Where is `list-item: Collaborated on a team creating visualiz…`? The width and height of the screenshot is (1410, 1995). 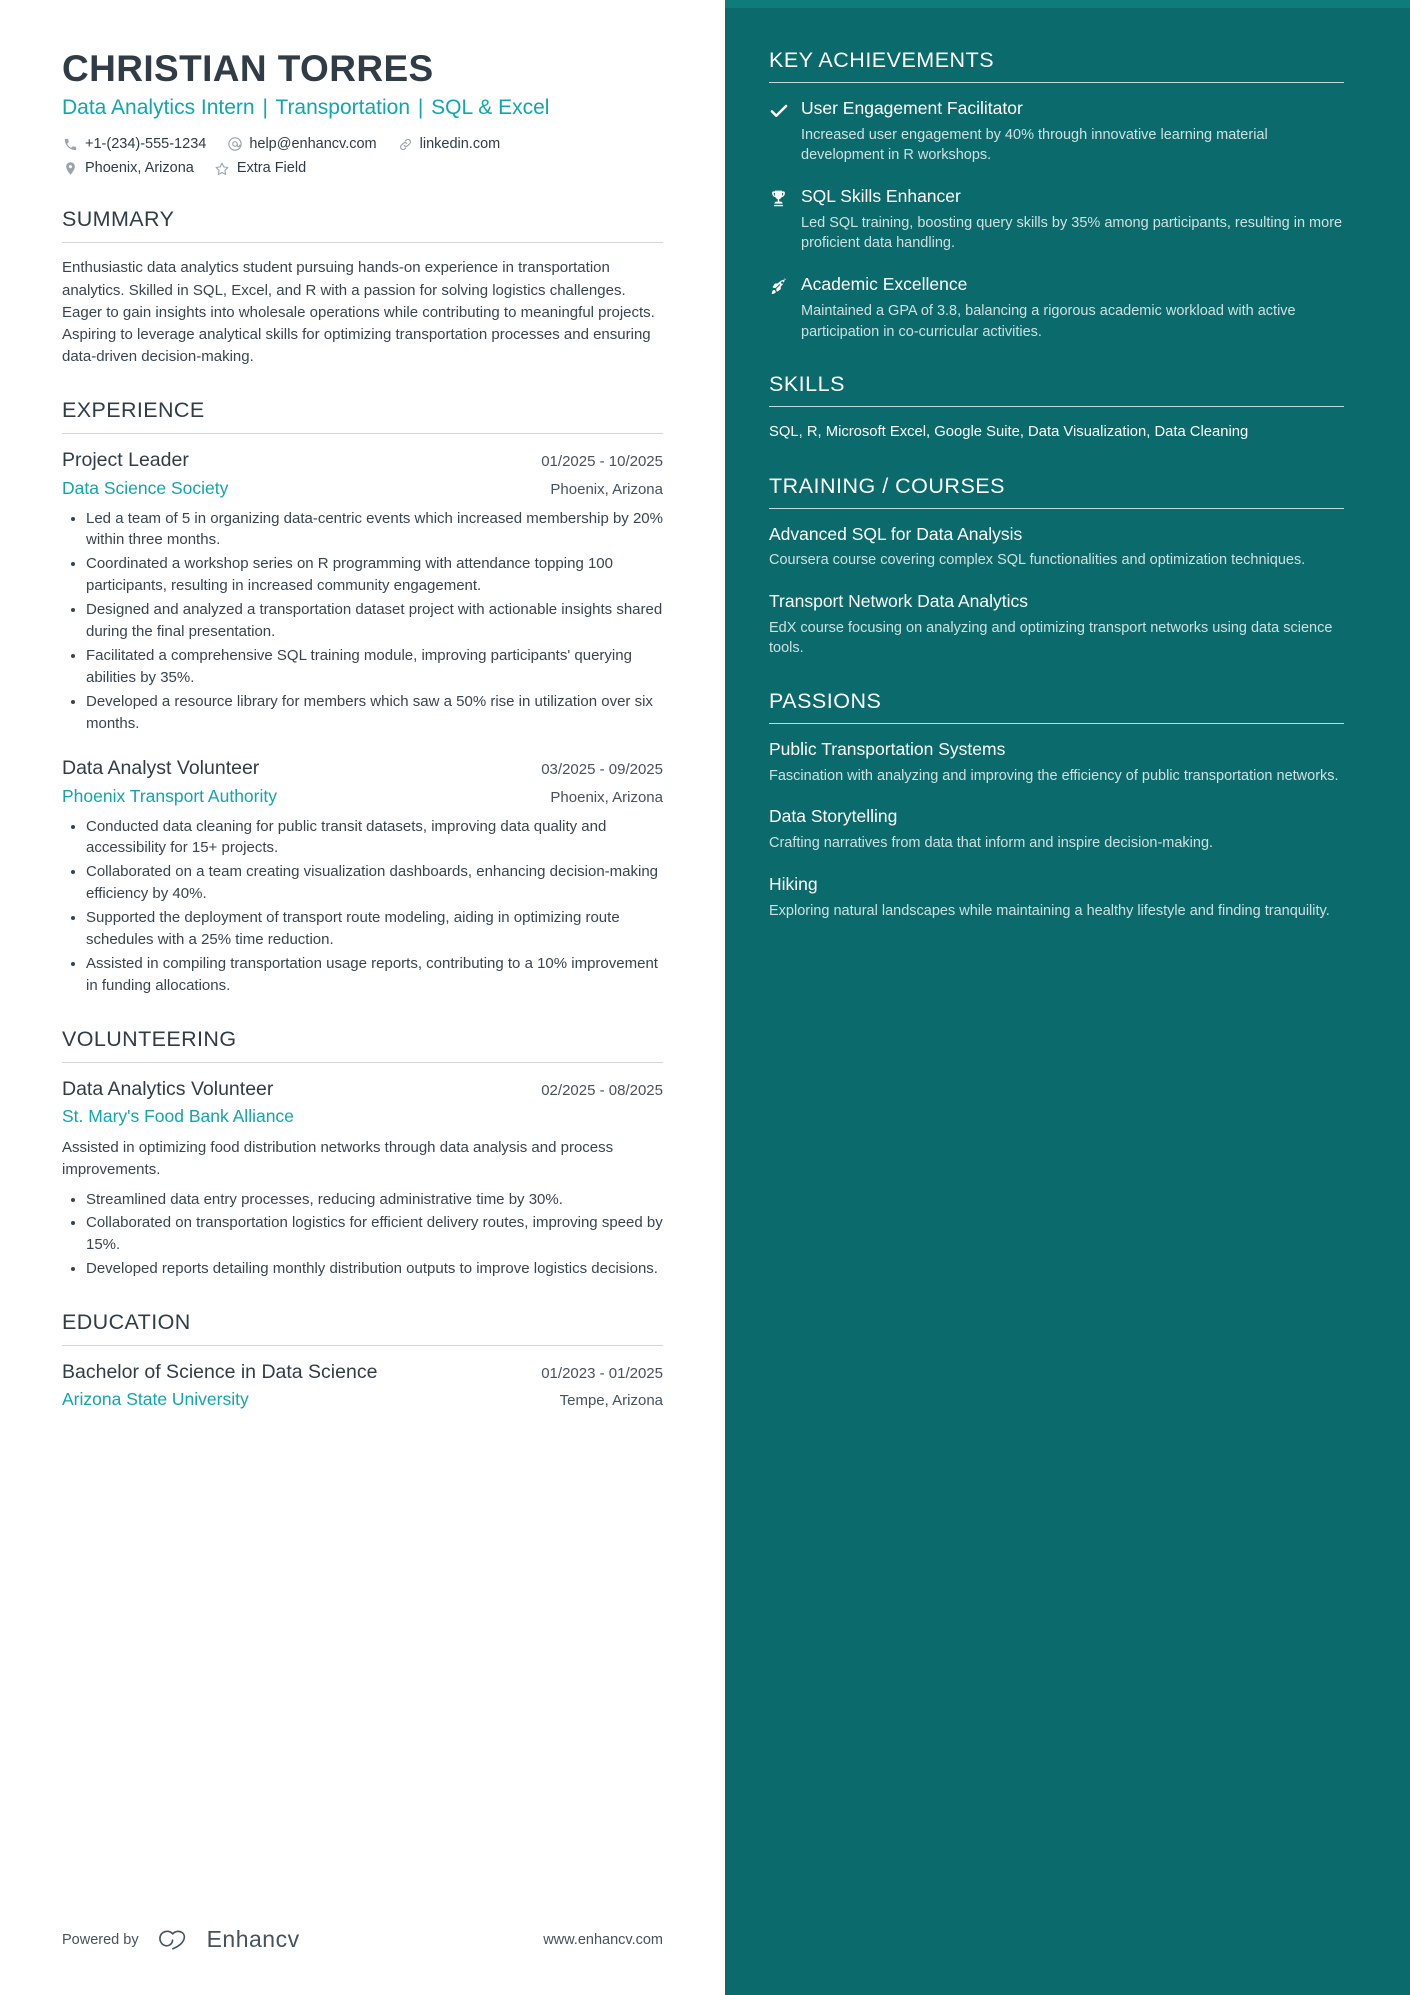
list-item: Collaborated on a team creating visualiz… is located at coordinates (367, 883).